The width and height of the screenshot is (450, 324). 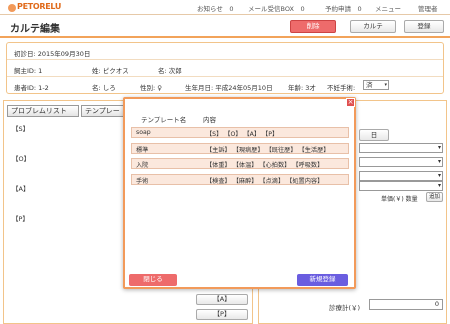 What do you see at coordinates (388, 8) in the screenshot?
I see `nav-menu: メニュー` at bounding box center [388, 8].